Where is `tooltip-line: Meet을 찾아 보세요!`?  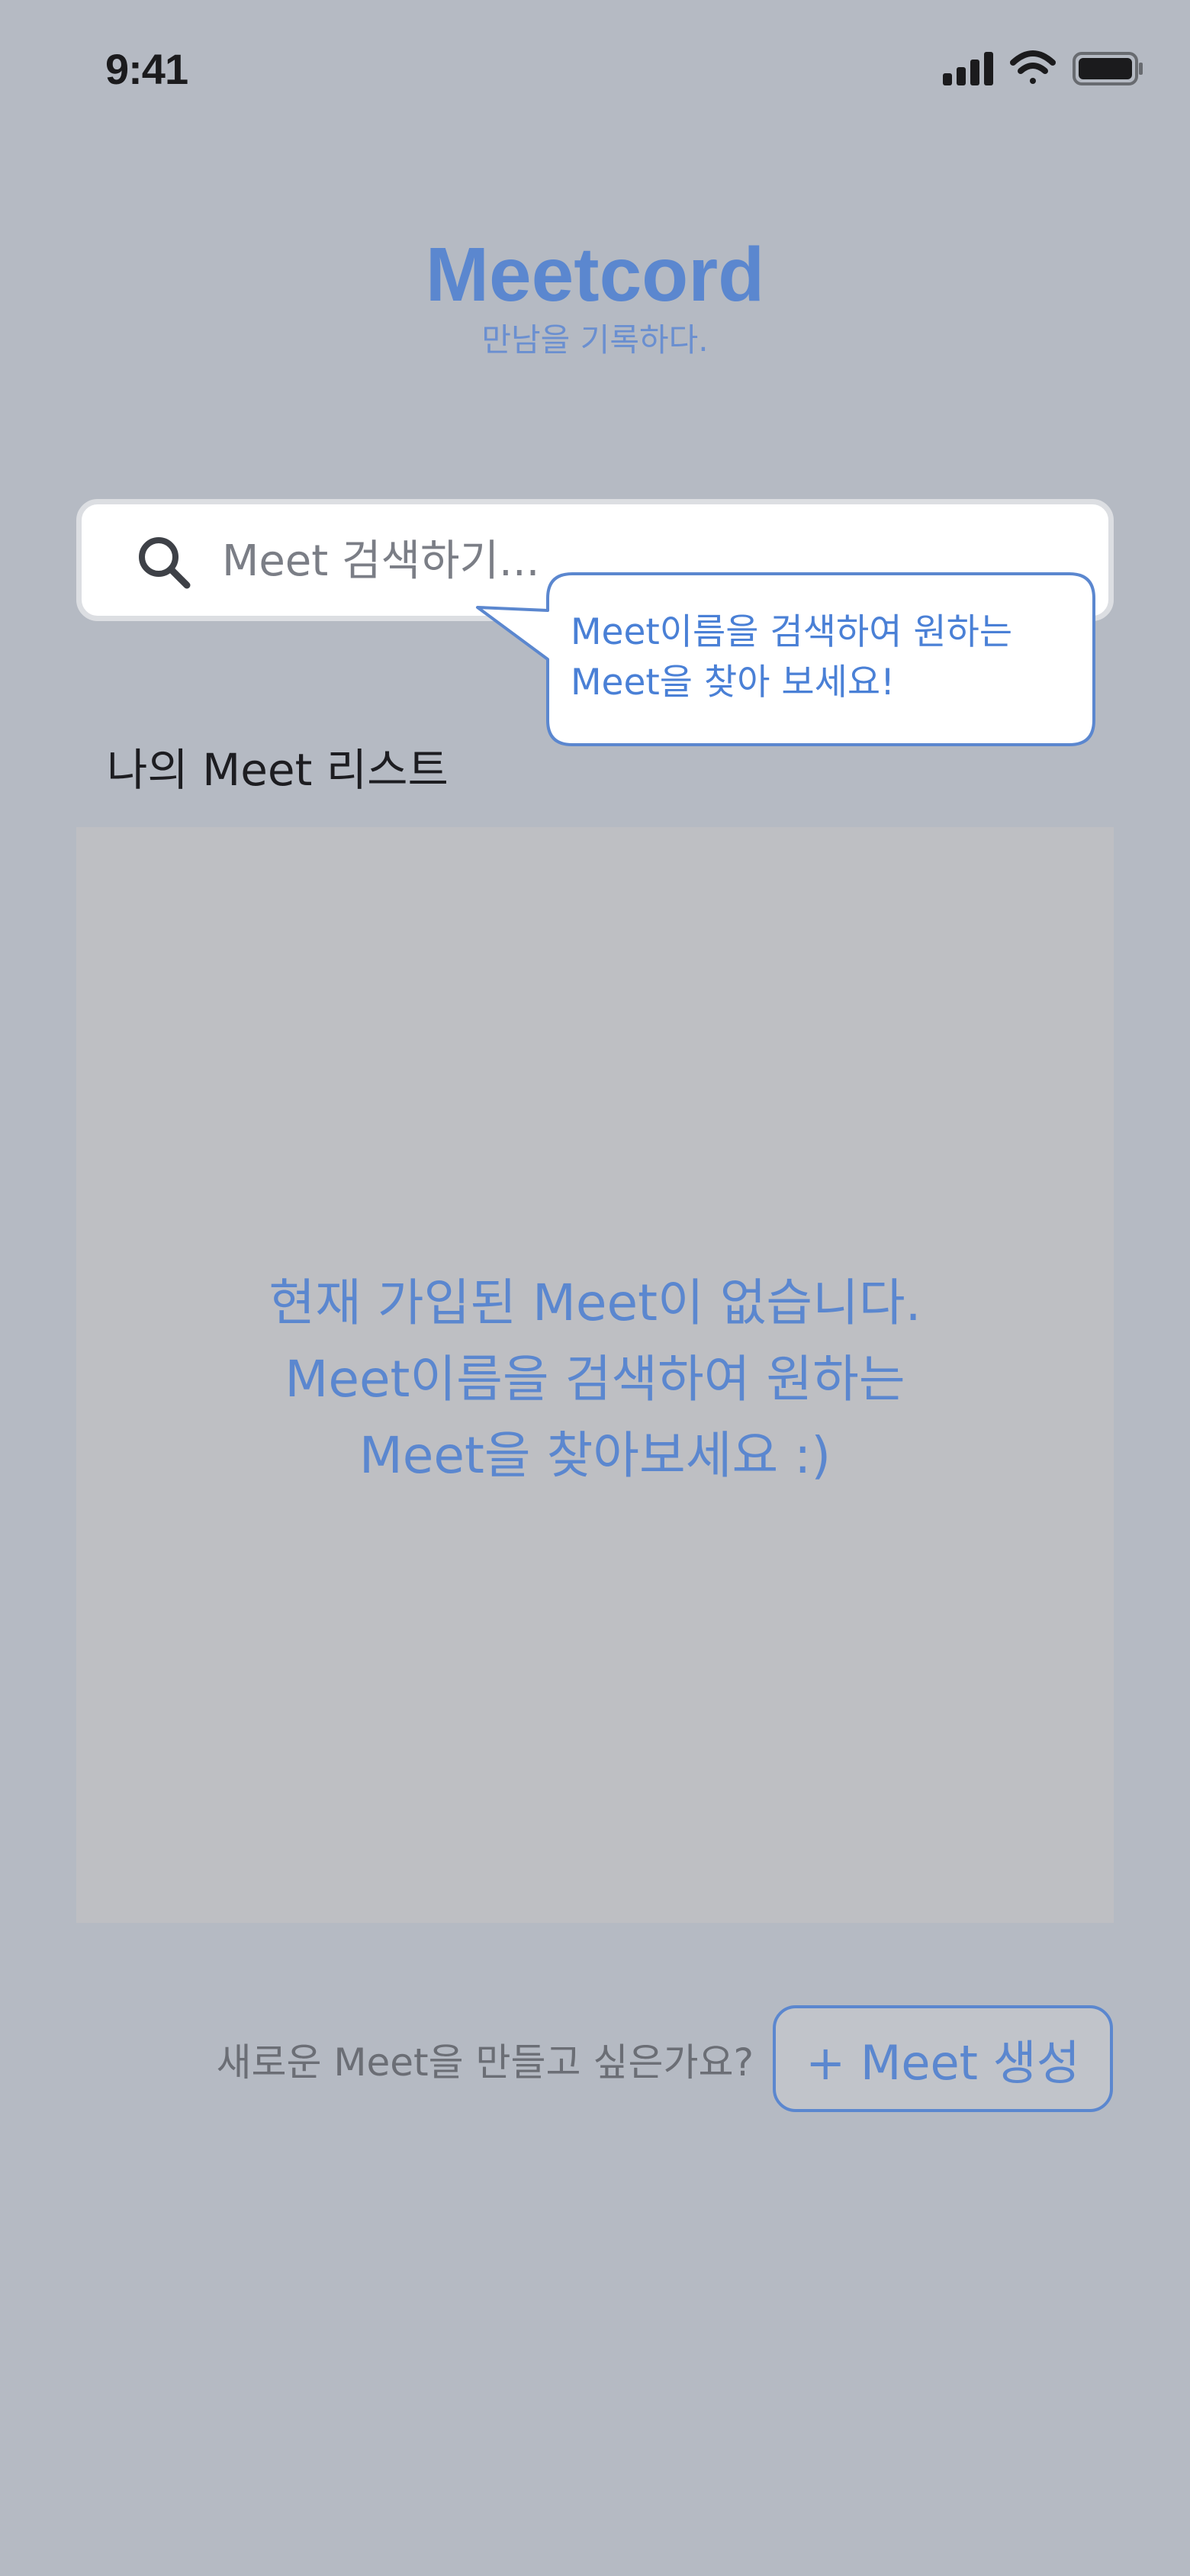 tooltip-line: Meet을 찾아 보세요! is located at coordinates (733, 683).